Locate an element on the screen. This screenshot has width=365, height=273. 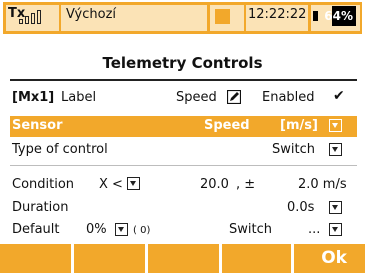
battery-percent: 64% is located at coordinates (338, 16).